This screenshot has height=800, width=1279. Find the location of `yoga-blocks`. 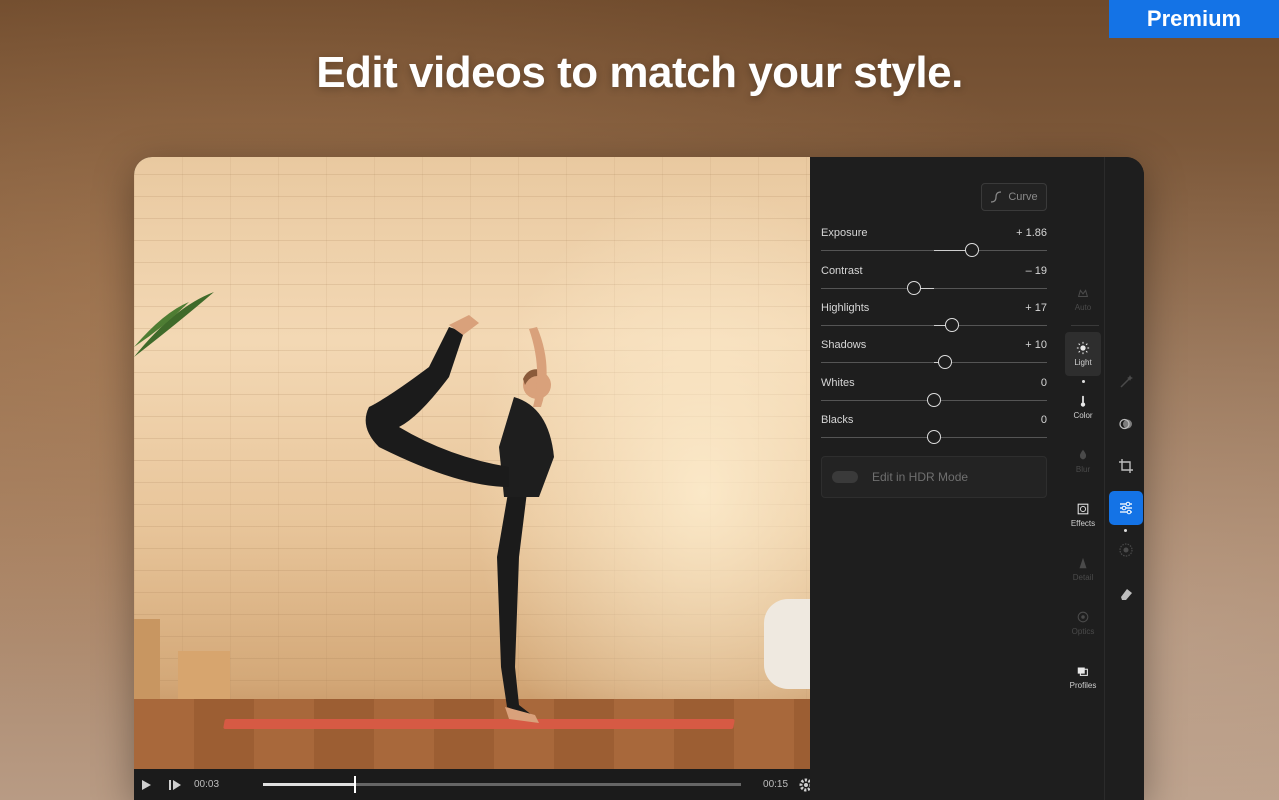

yoga-blocks is located at coordinates (184, 654).